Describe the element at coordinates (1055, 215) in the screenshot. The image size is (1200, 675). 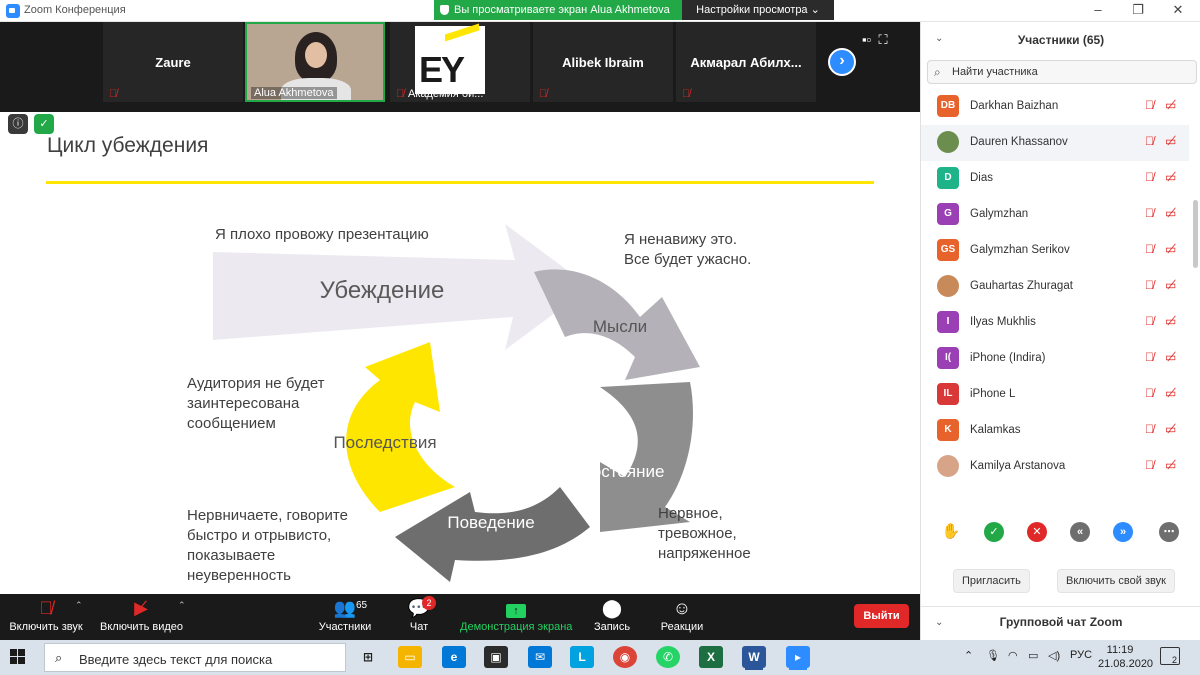
I see `participant-row: G Galymzhan 🎙̸ ▭̸` at that location.